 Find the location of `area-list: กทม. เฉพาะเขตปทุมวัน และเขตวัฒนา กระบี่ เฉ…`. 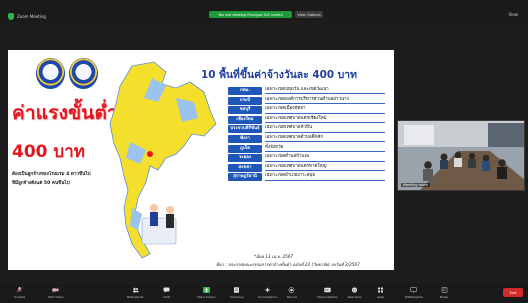

area-list: กทม. เฉพาะเขตปทุมวัน และเขตวัฒนา กระบี่ เฉ… is located at coordinates (309, 135).